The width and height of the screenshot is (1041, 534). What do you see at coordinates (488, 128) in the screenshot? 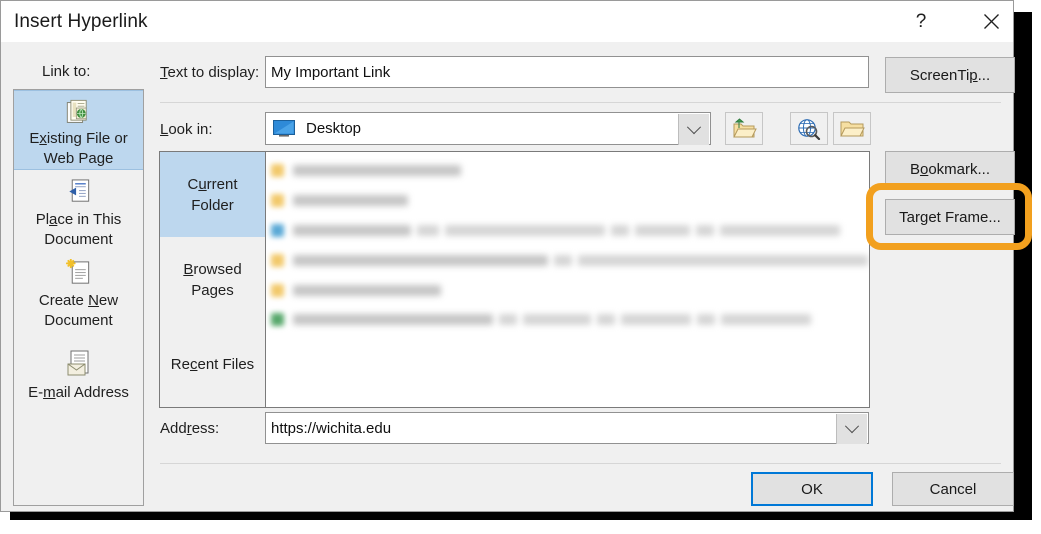
I see `look-in-combobox: Desktop` at bounding box center [488, 128].